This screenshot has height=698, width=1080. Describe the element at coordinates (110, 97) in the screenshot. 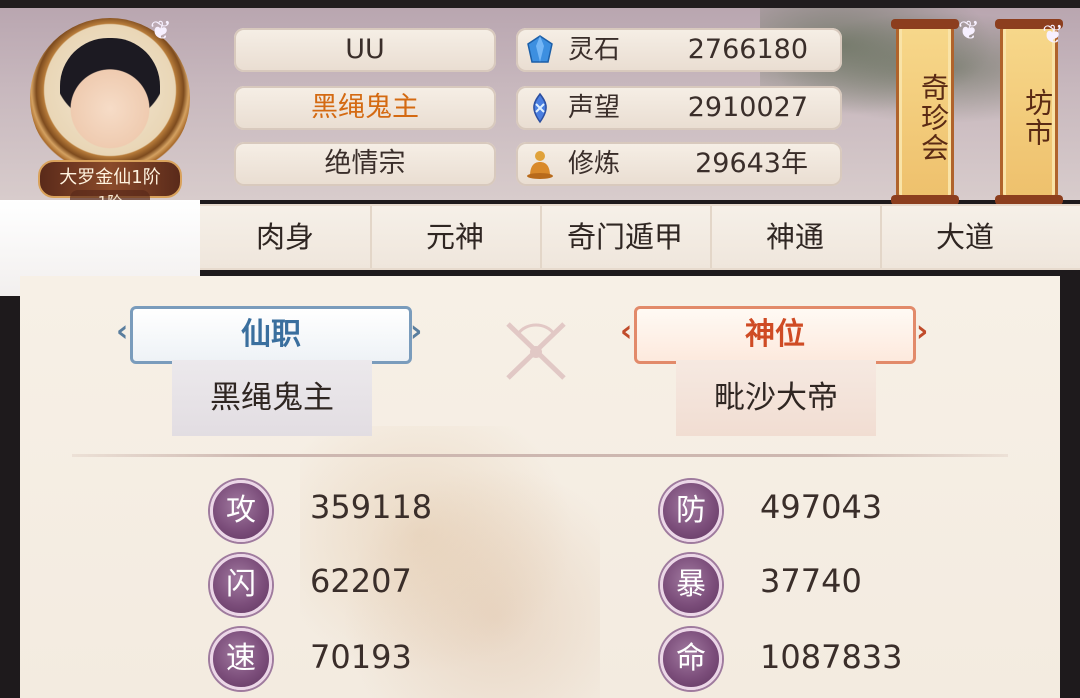

I see `avatar-portrait` at that location.